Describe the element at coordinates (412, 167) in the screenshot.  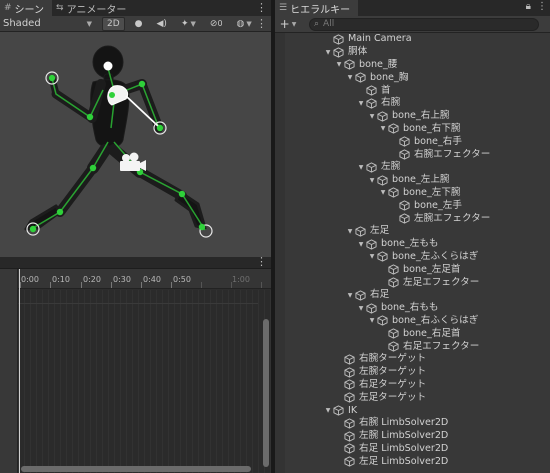
I see `hierarchy-item: ▼ 左腕` at that location.